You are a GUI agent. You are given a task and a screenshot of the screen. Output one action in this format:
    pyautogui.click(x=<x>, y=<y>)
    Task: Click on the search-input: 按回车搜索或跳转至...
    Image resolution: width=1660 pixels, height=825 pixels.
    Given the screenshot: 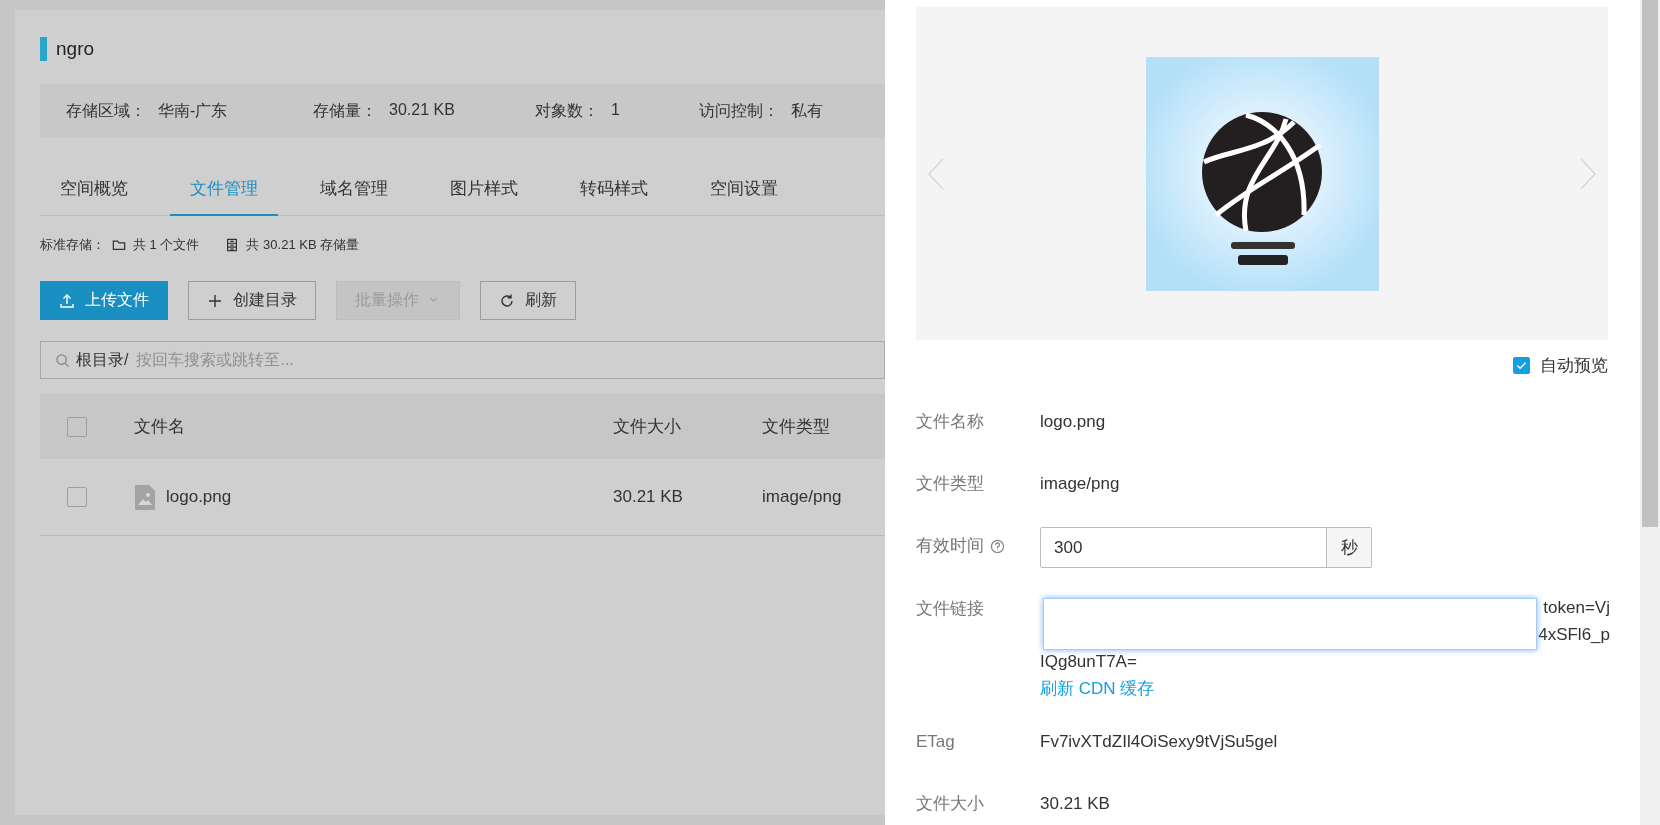 What is the action you would take?
    pyautogui.click(x=509, y=360)
    